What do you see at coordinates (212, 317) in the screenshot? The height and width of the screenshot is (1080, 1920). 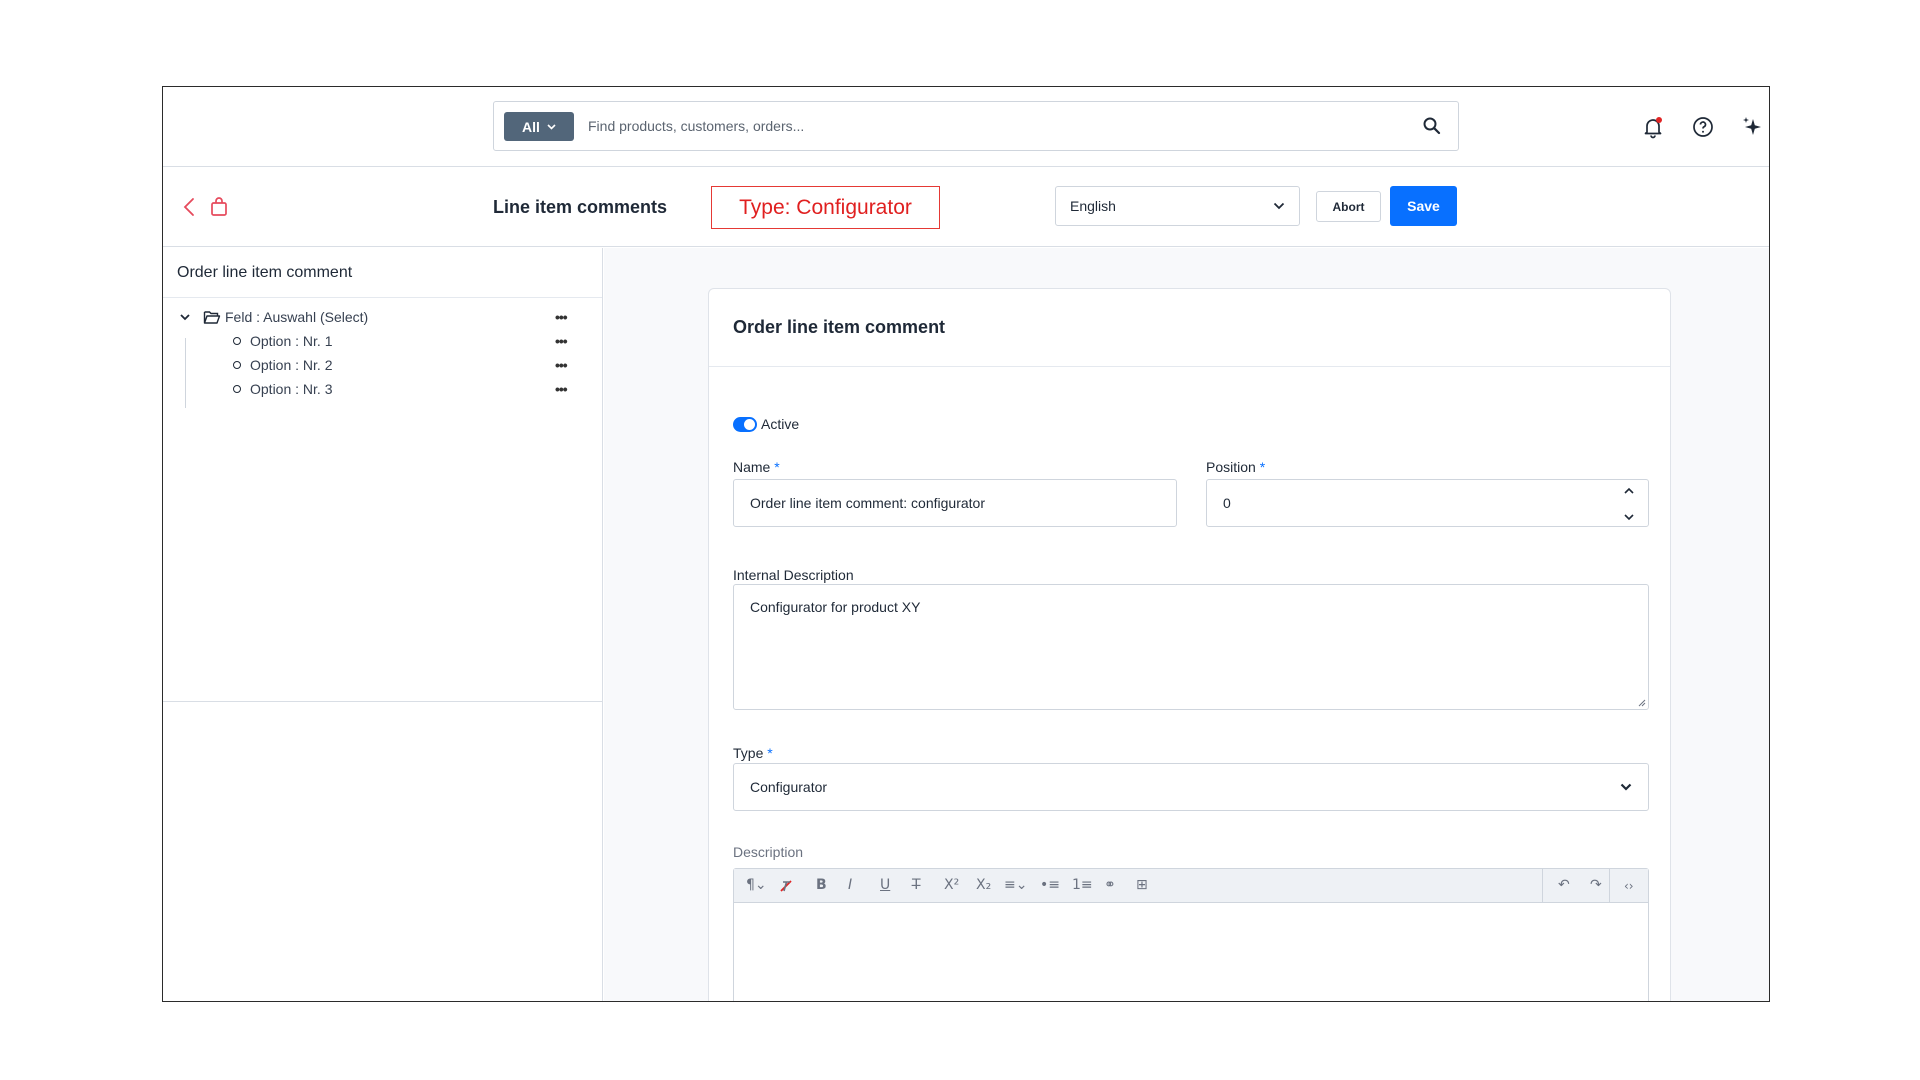 I see `folder-open-icon` at bounding box center [212, 317].